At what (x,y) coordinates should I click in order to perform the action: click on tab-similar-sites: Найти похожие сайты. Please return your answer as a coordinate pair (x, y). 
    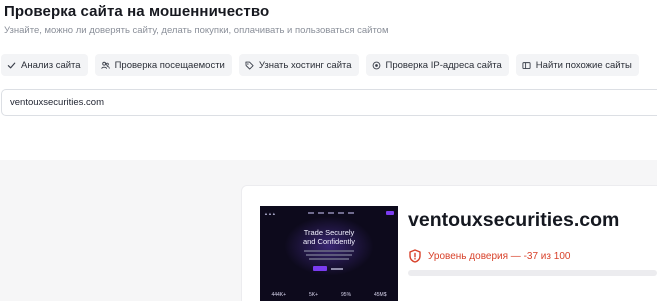
    Looking at the image, I should click on (577, 65).